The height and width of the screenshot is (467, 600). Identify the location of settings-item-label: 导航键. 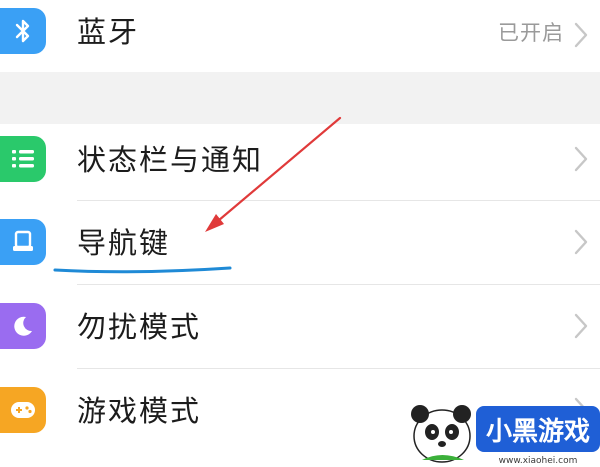
(124, 243).